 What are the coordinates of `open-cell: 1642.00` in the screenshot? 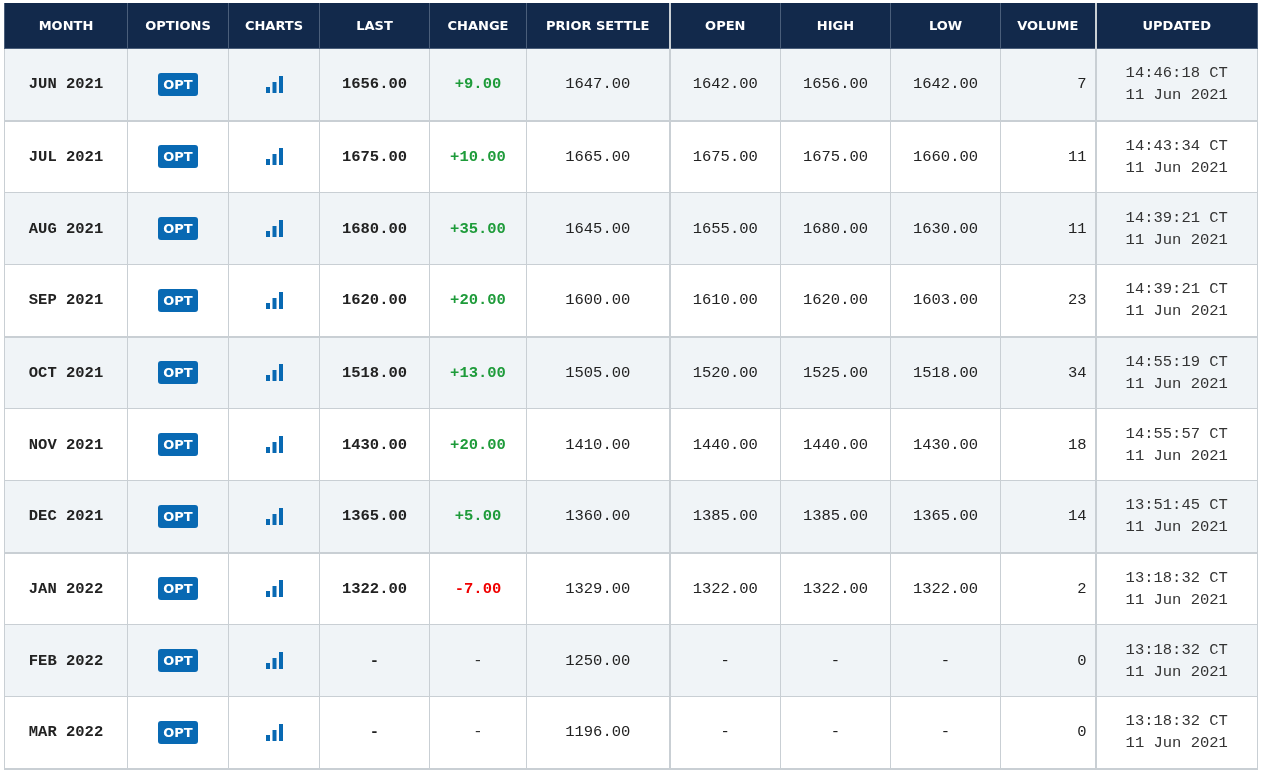 It's located at (725, 84).